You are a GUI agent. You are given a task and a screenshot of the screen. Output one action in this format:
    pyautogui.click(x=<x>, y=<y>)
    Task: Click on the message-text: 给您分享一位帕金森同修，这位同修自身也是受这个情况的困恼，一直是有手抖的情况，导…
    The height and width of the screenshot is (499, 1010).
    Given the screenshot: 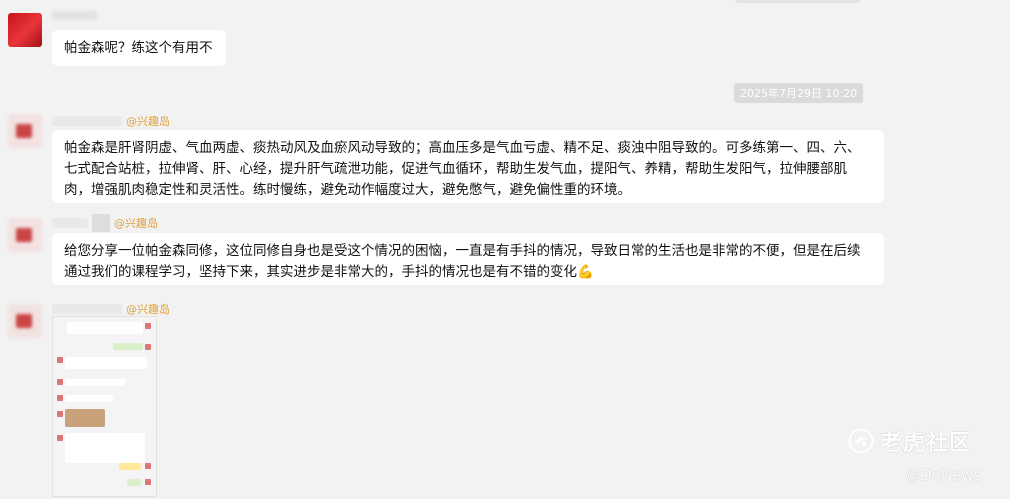 What is the action you would take?
    pyautogui.click(x=462, y=261)
    